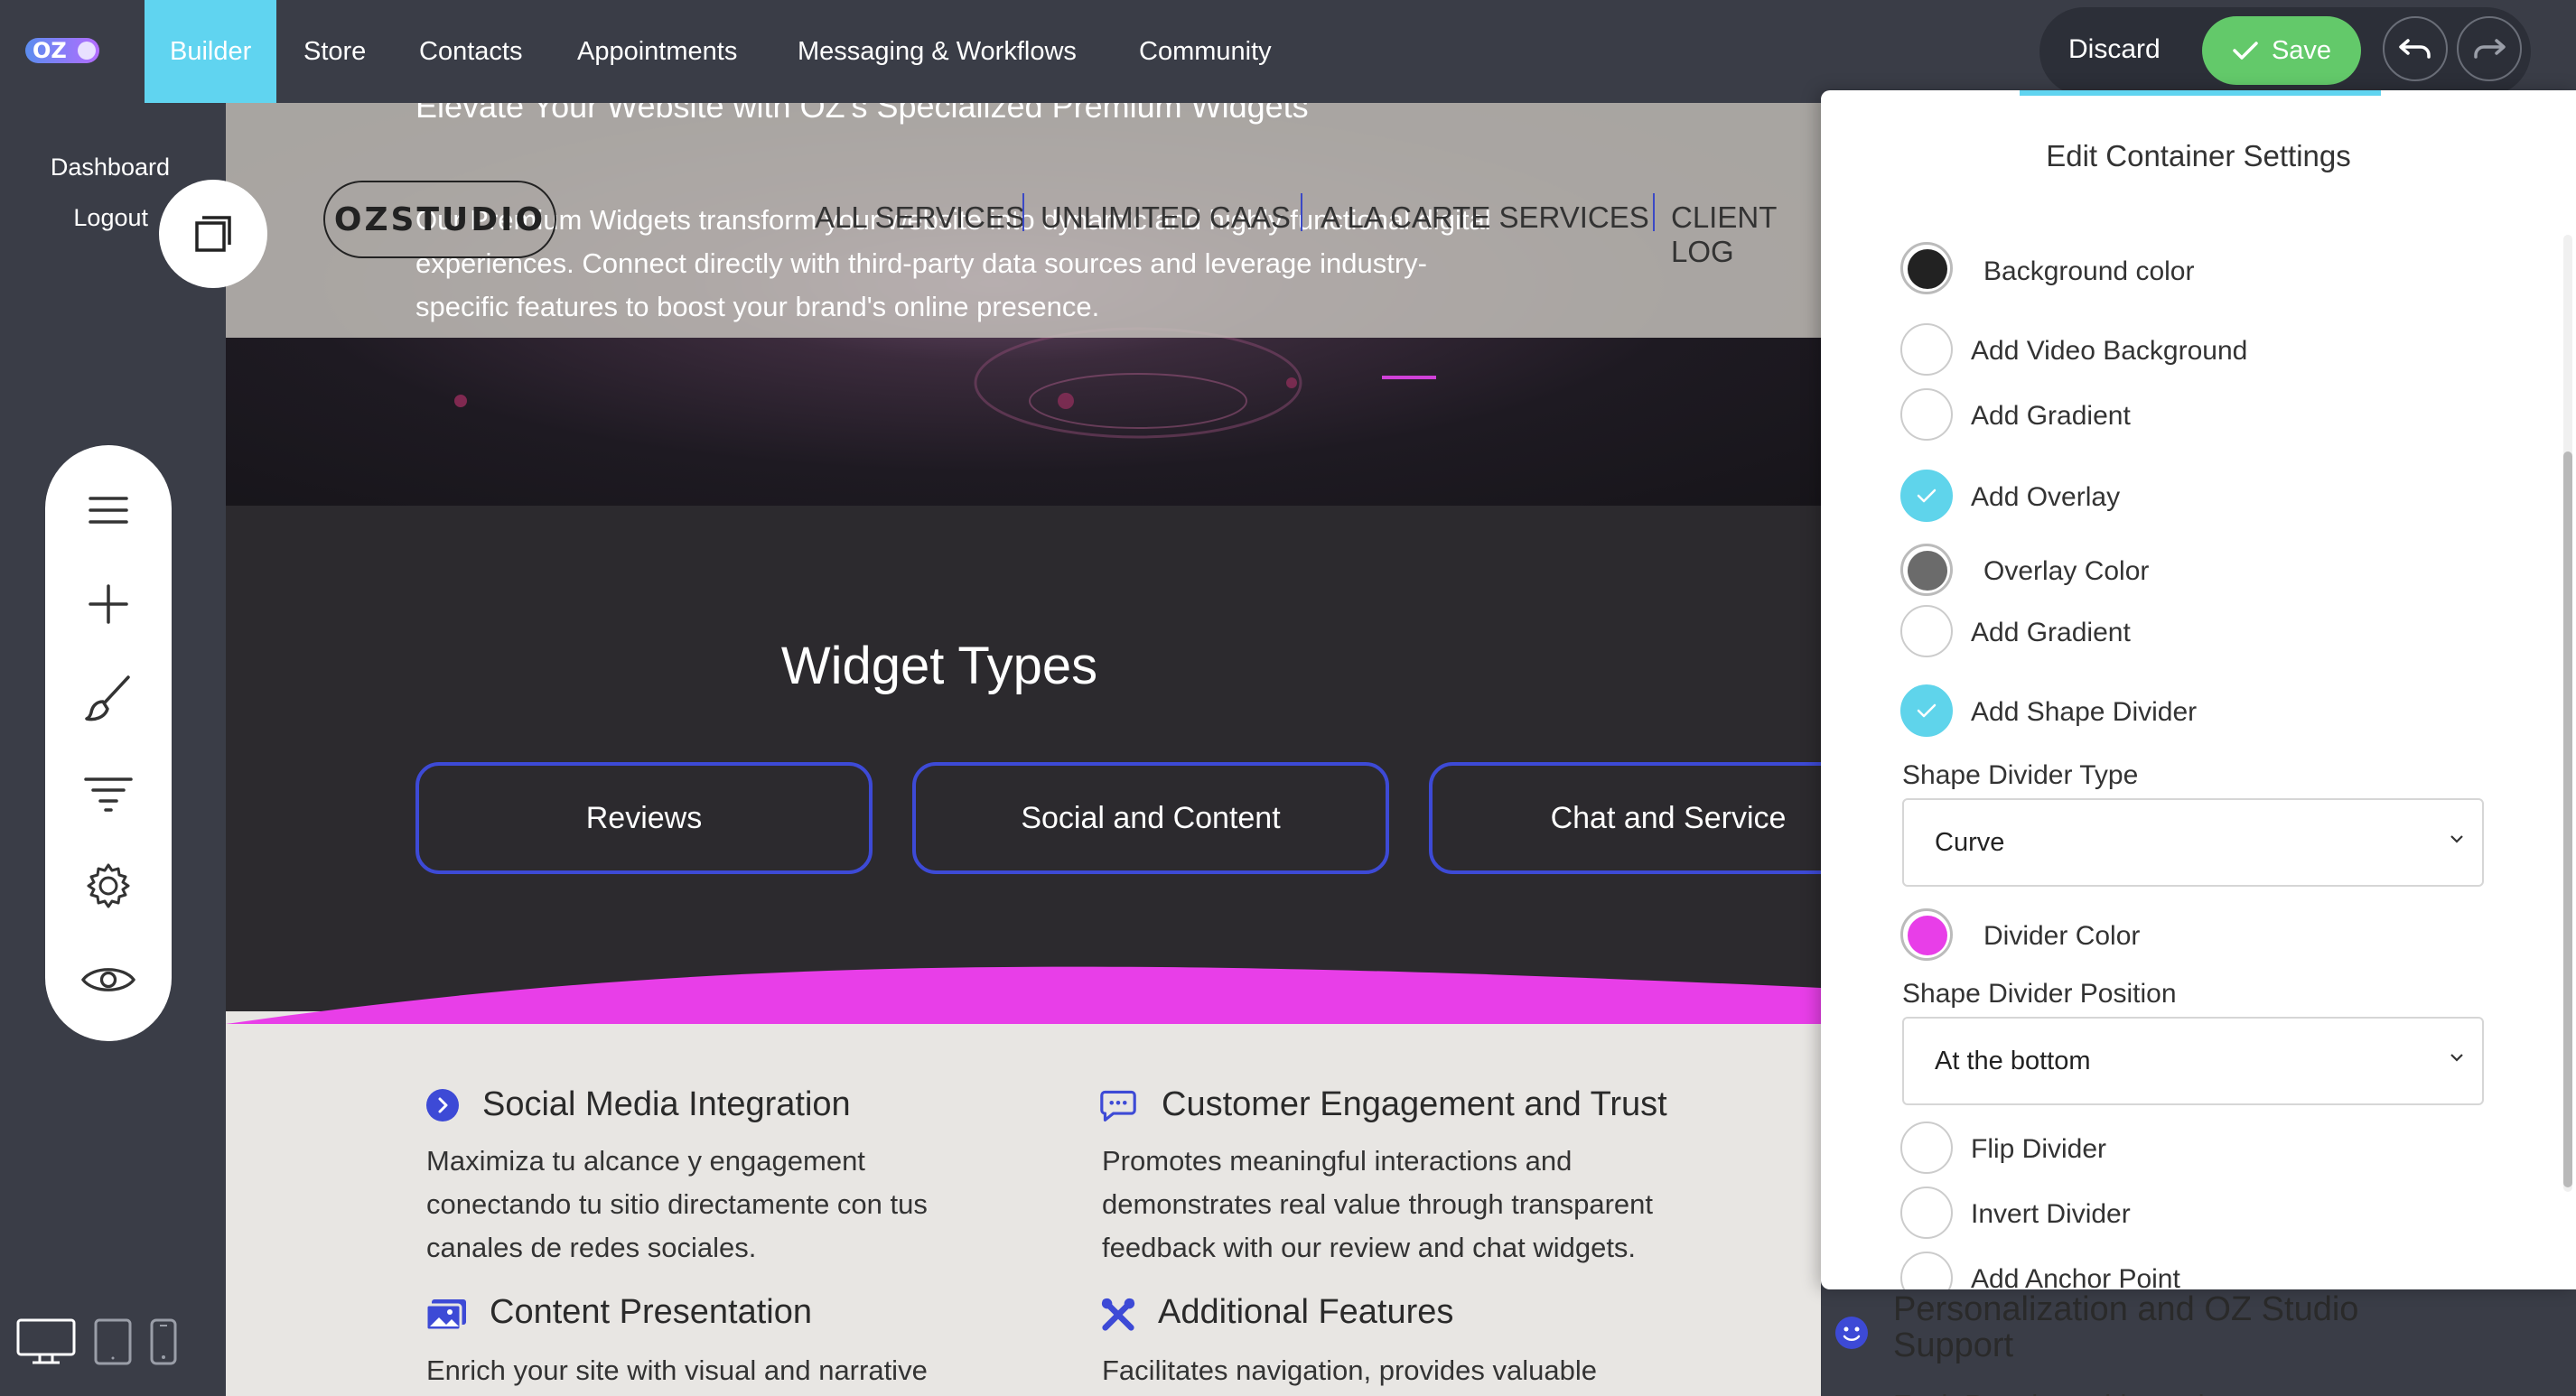 This screenshot has height=1396, width=2576. I want to click on tab-label: Builder, so click(211, 51).